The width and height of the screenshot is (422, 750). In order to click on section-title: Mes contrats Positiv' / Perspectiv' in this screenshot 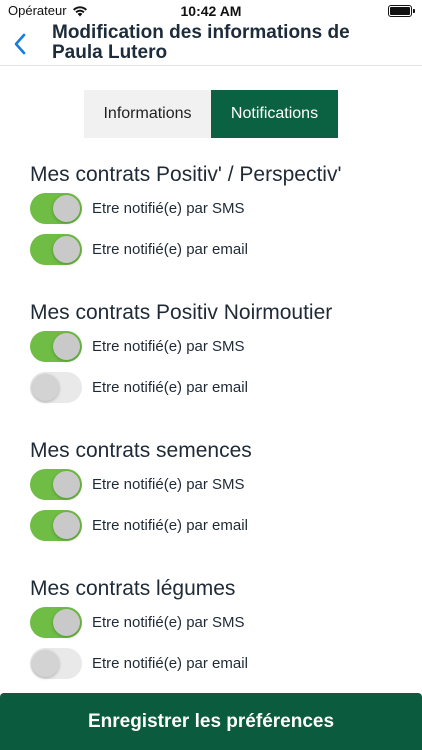, I will do `click(186, 174)`.